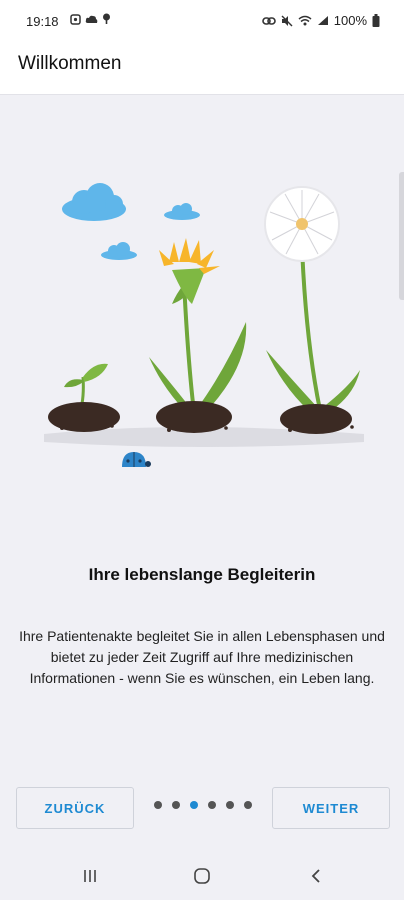 This screenshot has width=404, height=900. What do you see at coordinates (75, 808) in the screenshot?
I see `back-button: ZURÜCK` at bounding box center [75, 808].